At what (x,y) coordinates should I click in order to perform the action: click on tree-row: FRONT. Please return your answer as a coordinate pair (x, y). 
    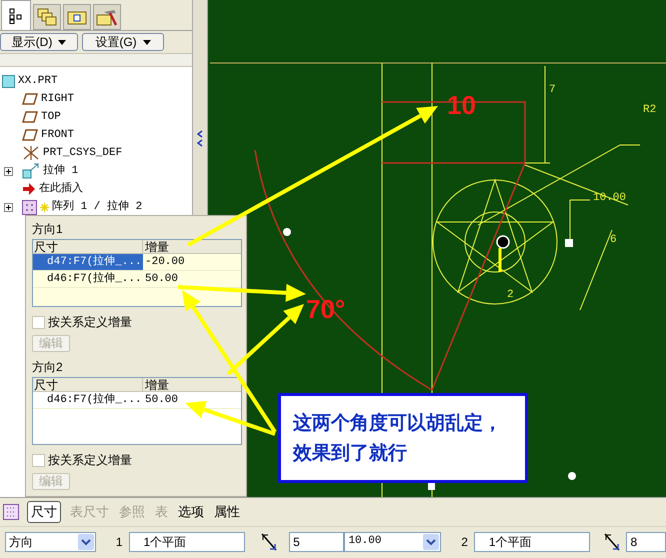
    Looking at the image, I should click on (96, 135).